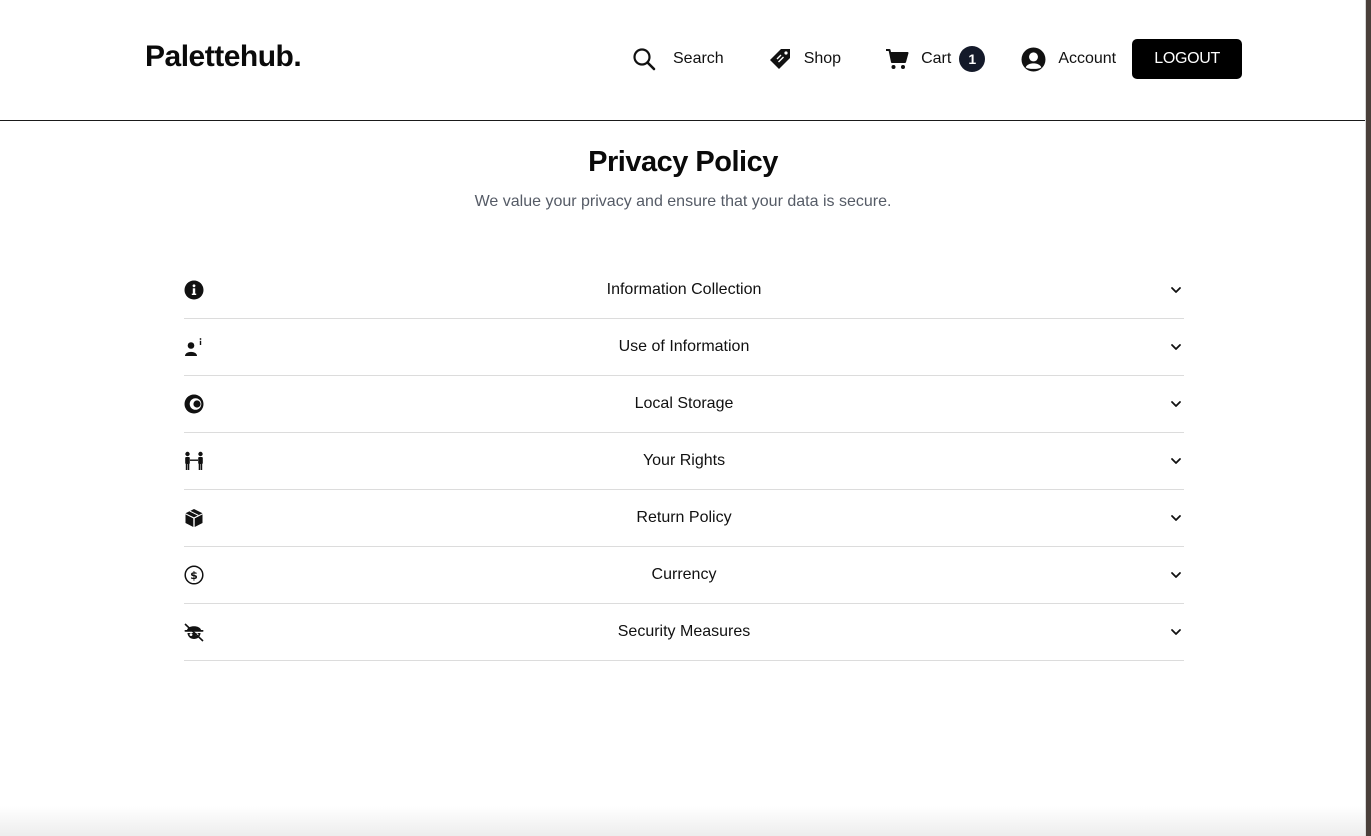  Describe the element at coordinates (683, 162) in the screenshot. I see `page-title: Privacy Policy` at that location.